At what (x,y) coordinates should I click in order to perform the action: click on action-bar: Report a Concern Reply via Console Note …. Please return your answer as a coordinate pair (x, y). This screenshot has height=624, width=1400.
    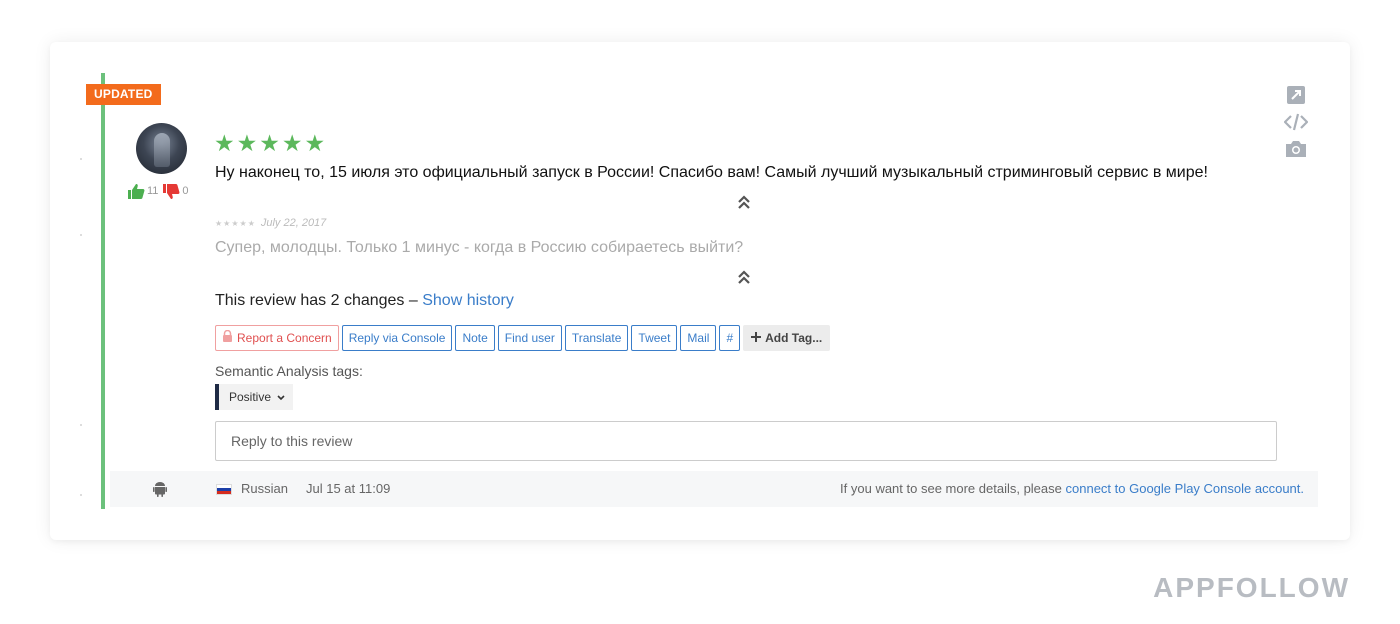
    Looking at the image, I should click on (523, 338).